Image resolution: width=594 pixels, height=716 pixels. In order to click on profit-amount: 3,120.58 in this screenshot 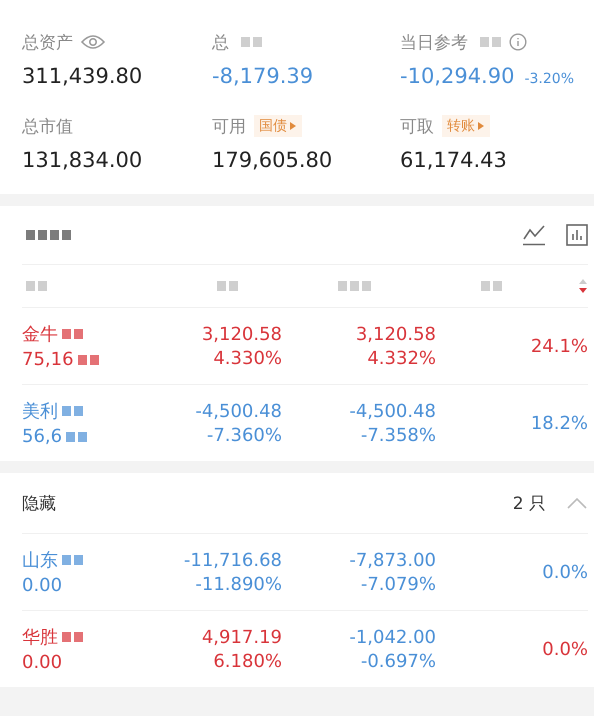, I will do `click(242, 334)`.